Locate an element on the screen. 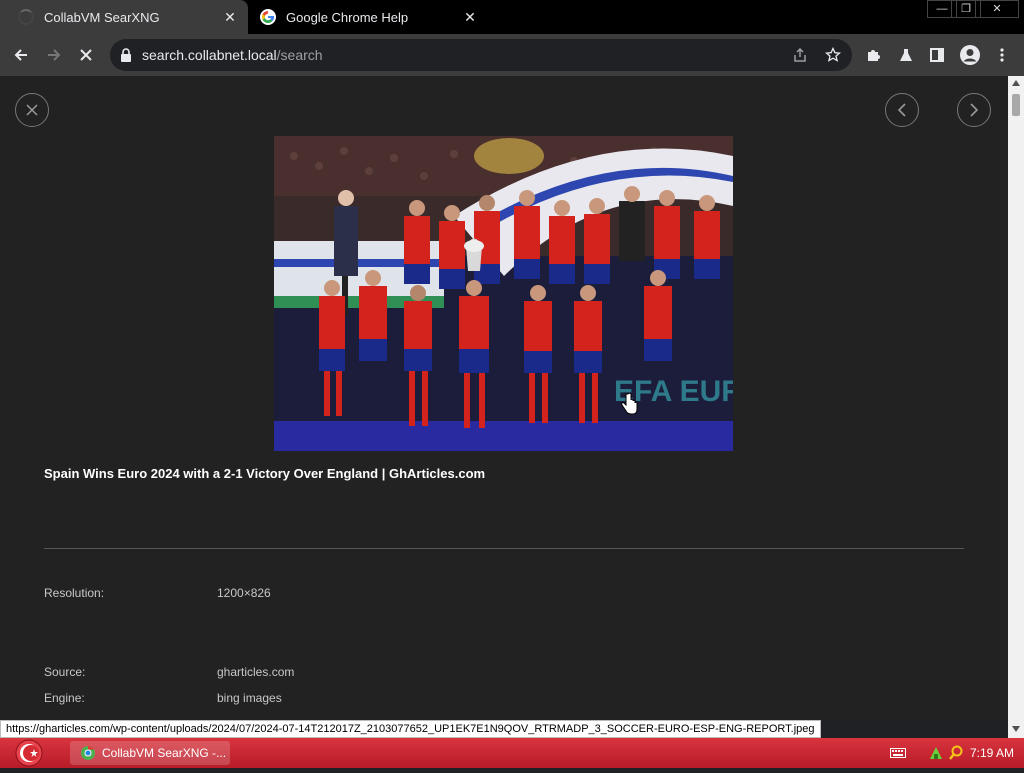 The width and height of the screenshot is (1024, 773). url-text: search.collabnet.local/search is located at coordinates (232, 55).